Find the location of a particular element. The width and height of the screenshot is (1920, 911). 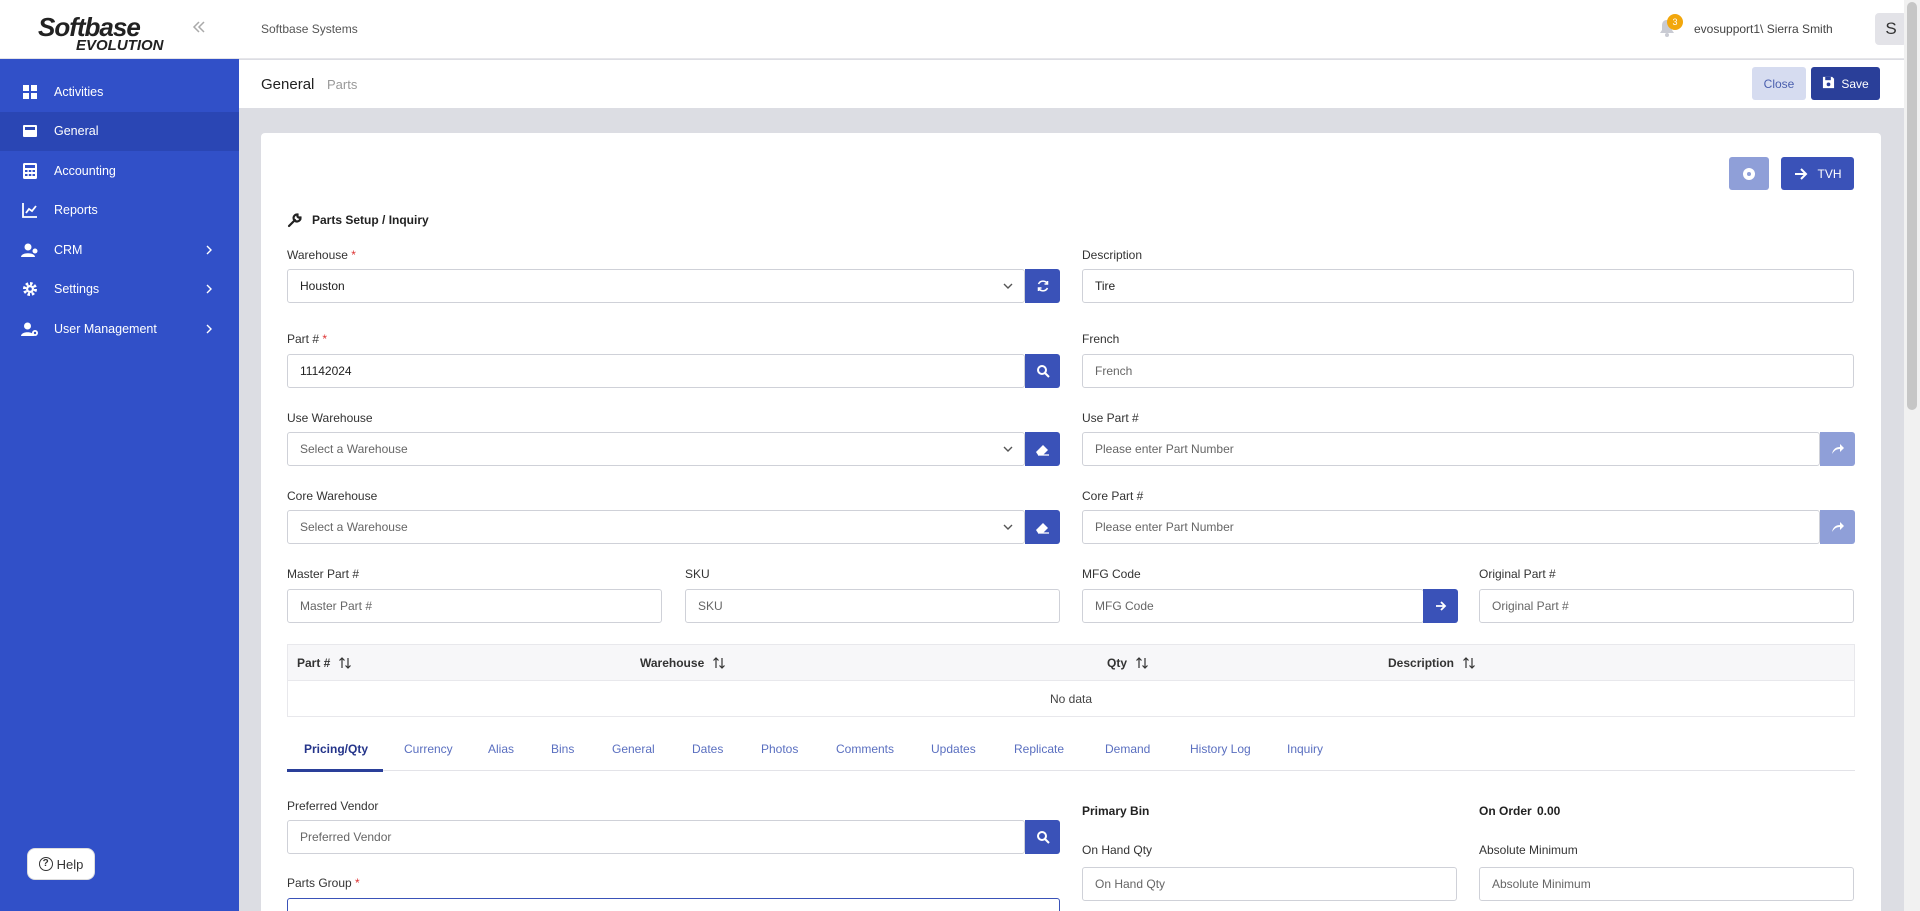

sku-field: SKU is located at coordinates (872, 606).